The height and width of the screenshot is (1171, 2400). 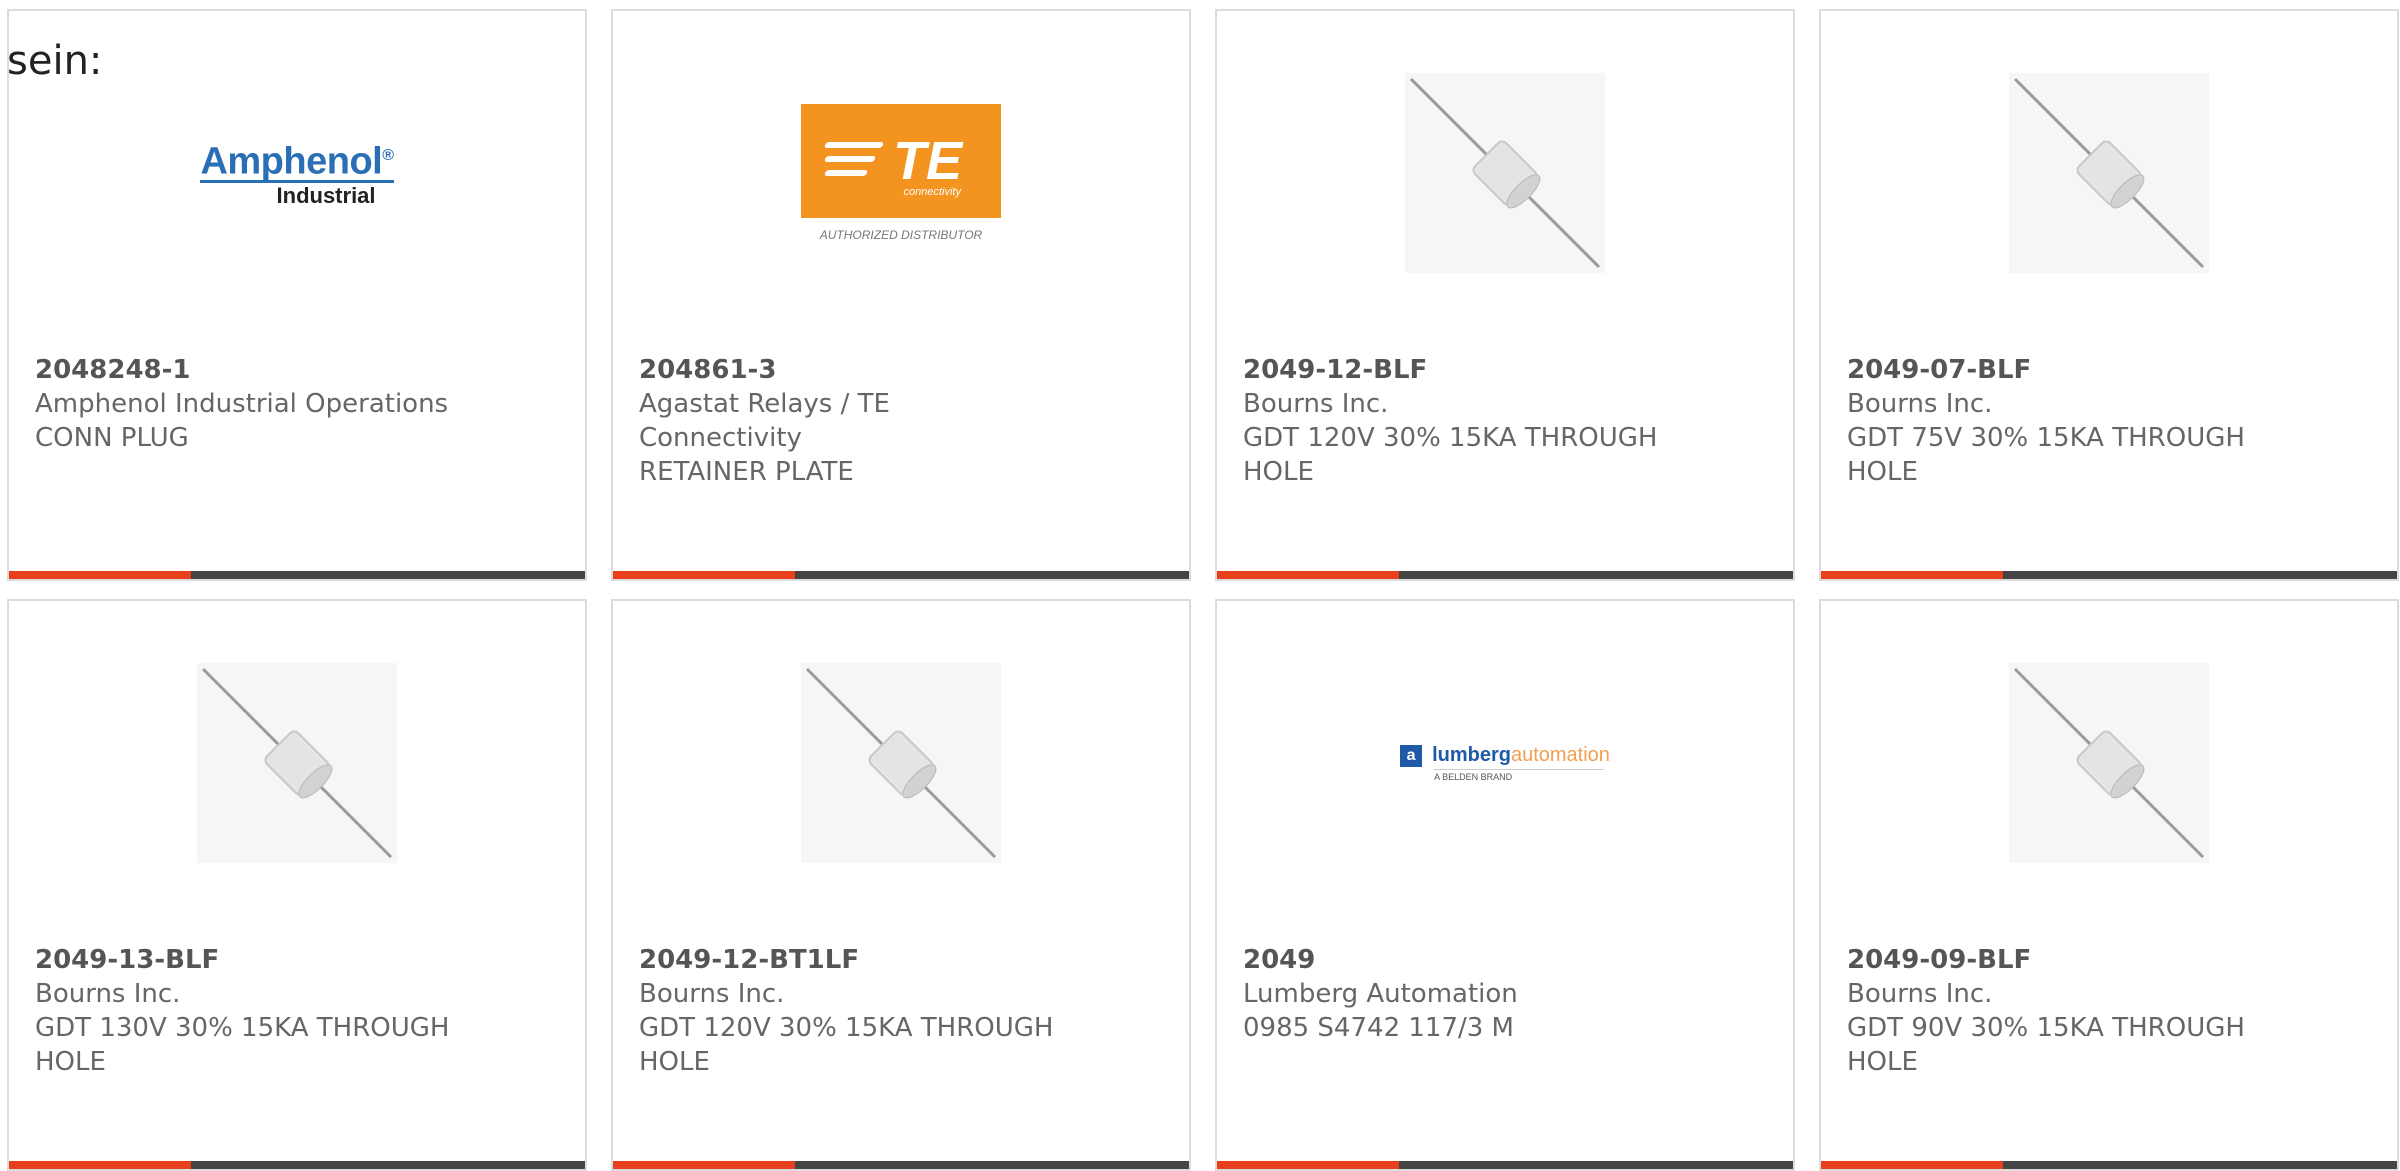 I want to click on product-description: CONN PLUG, so click(x=112, y=438).